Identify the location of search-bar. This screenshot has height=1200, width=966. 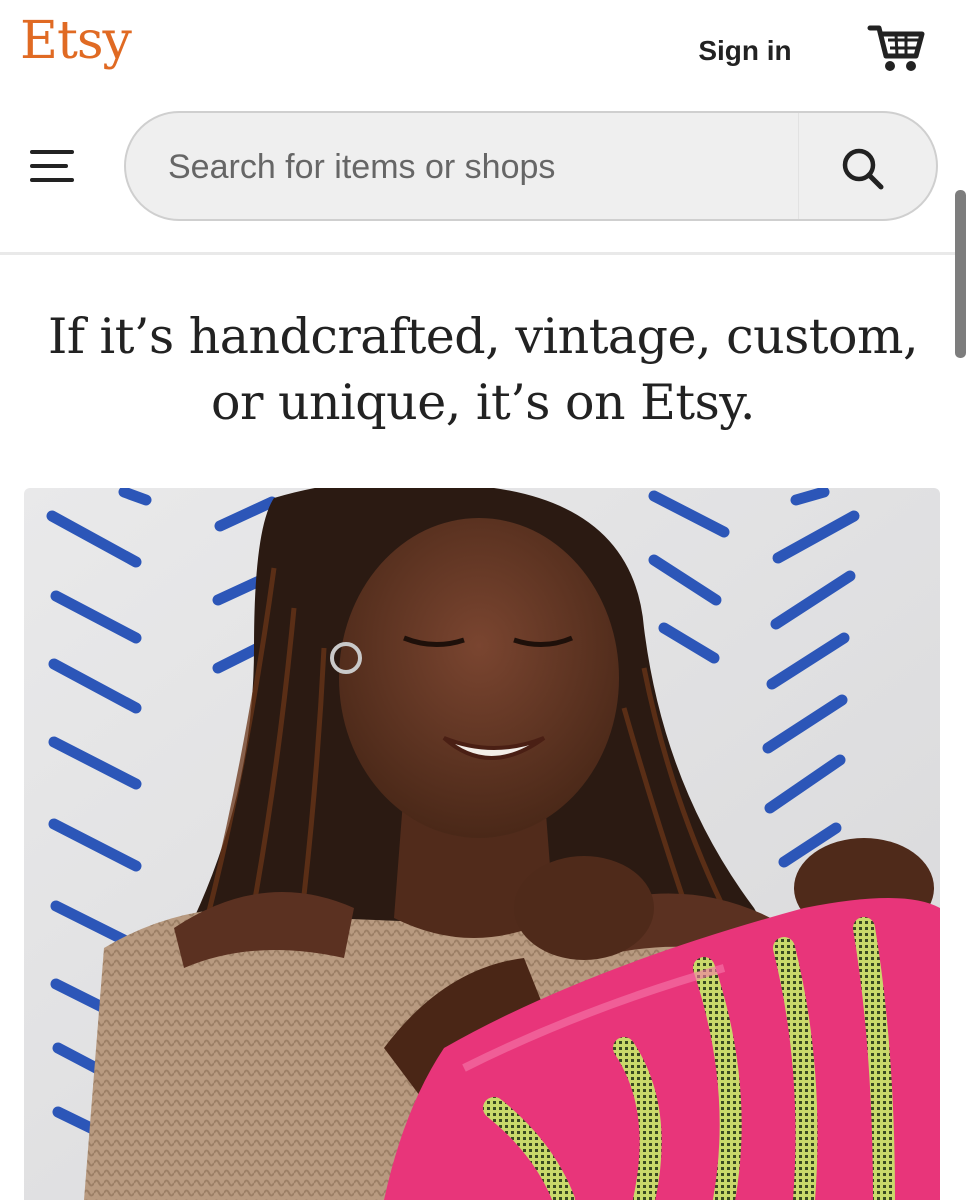
(531, 166).